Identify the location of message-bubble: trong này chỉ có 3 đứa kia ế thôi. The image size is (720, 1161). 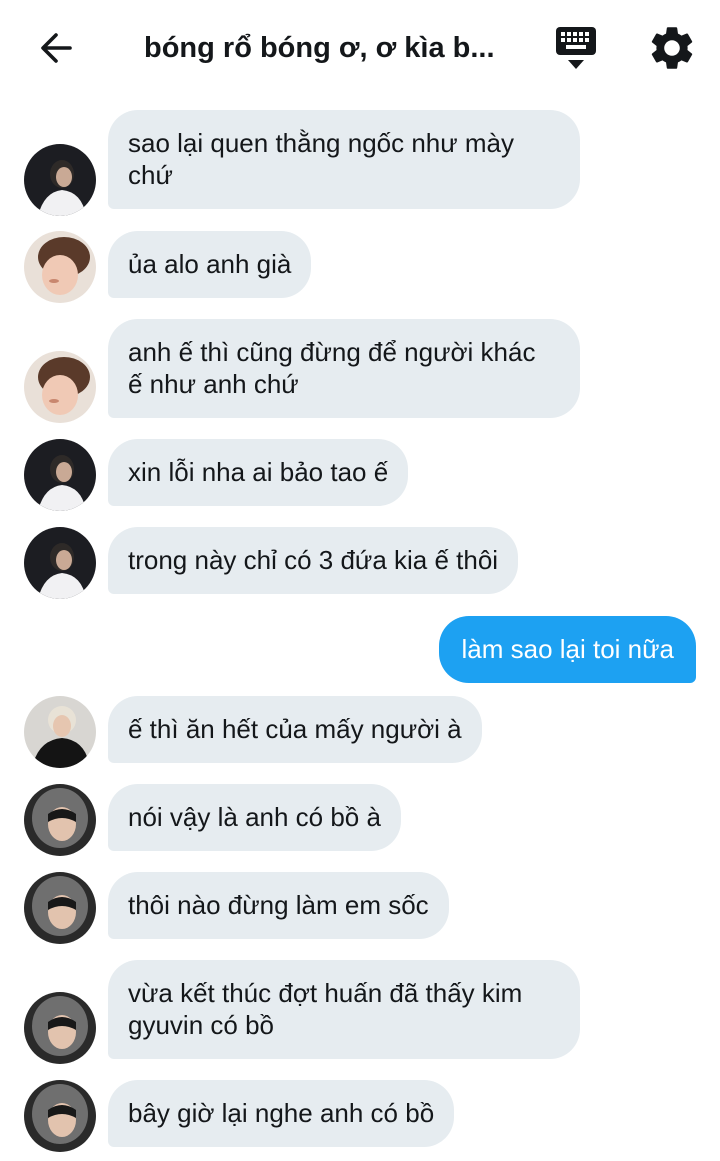
(313, 560).